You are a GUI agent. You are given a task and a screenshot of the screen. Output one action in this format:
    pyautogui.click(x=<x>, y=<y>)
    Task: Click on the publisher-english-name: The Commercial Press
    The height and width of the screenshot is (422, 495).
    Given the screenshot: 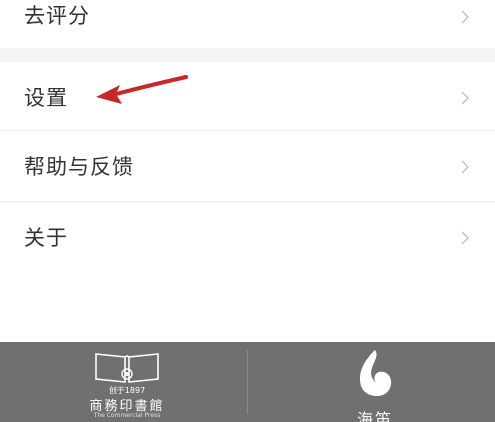 What is the action you would take?
    pyautogui.click(x=127, y=415)
    